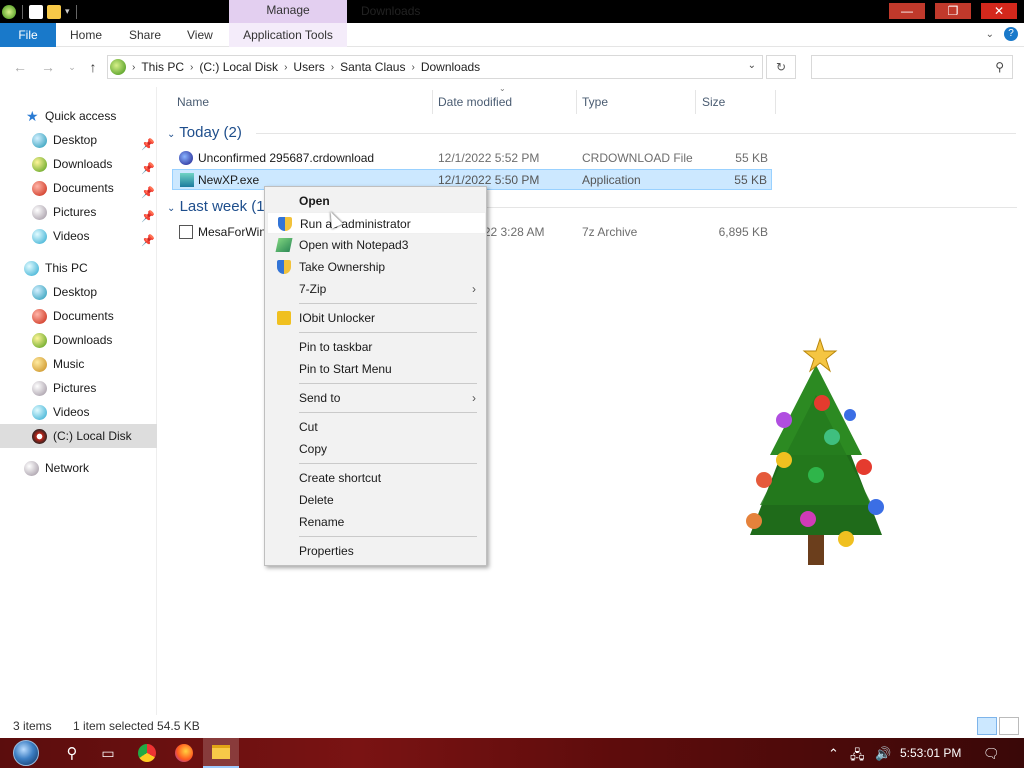  What do you see at coordinates (67, 11) in the screenshot?
I see `customize-qat-chevron-icon: ▾` at bounding box center [67, 11].